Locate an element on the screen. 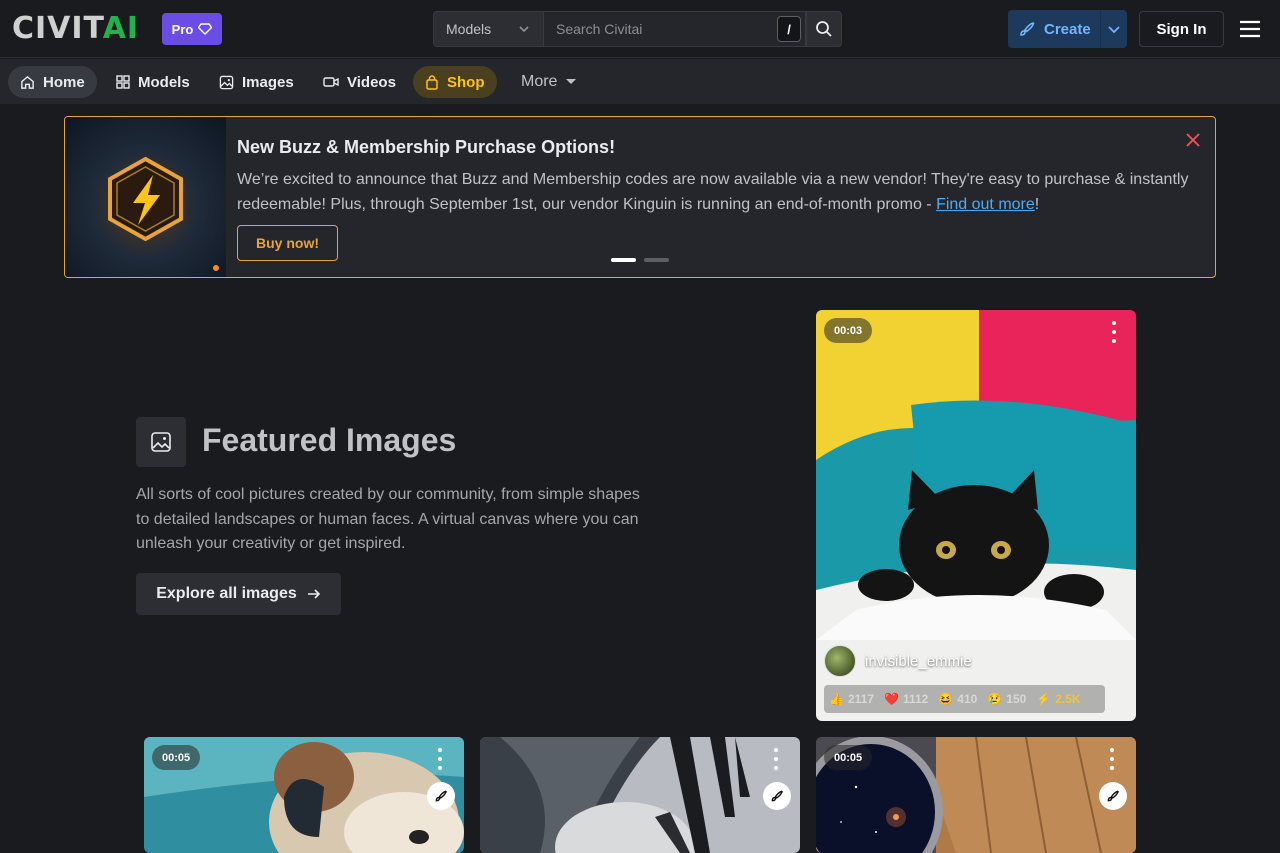 The image size is (1280, 853). image-card is located at coordinates (640, 795).